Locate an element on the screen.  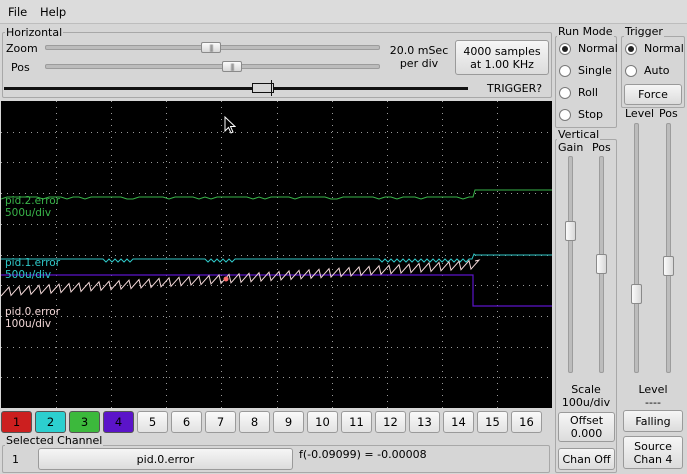
offset-button: Offset 0.000 is located at coordinates (586, 427).